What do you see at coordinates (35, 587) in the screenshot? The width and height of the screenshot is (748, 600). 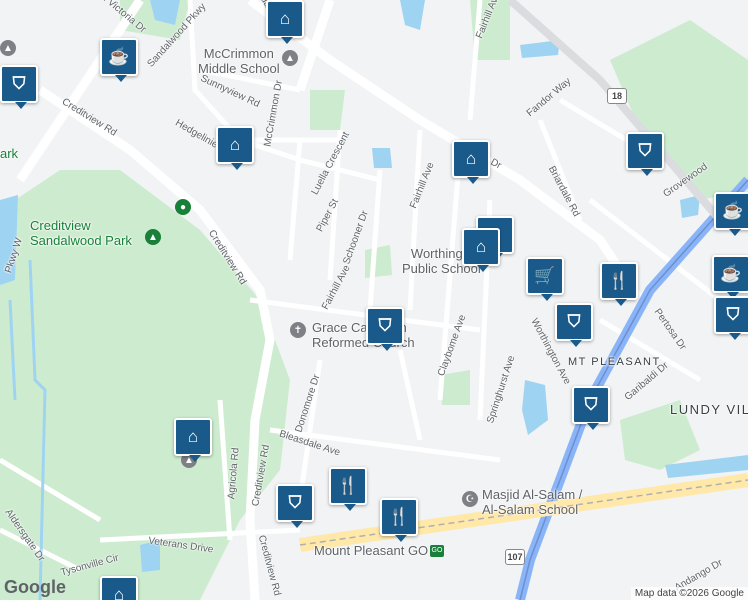 I see `google-logo: Google` at bounding box center [35, 587].